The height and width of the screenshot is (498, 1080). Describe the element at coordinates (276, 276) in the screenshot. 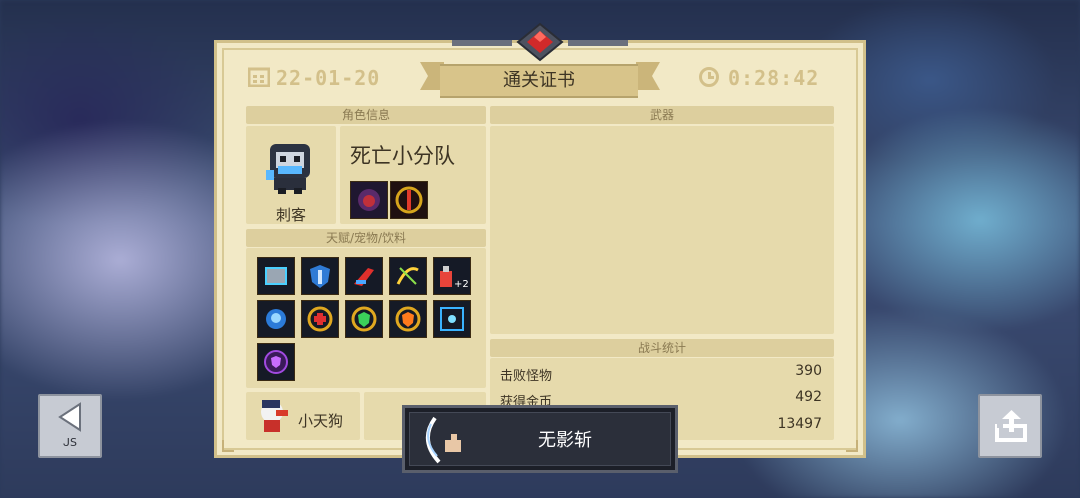

I see `tablet-icon` at that location.